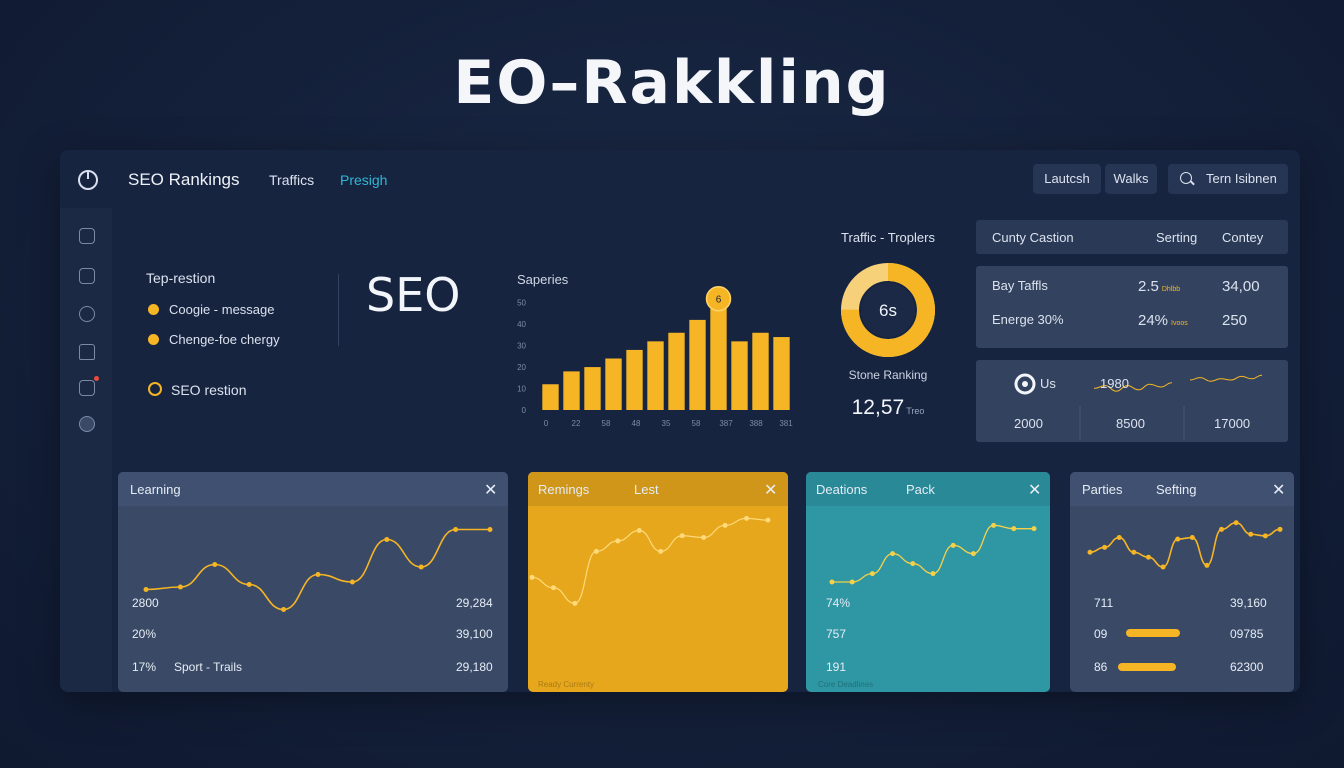 Image resolution: width=1344 pixels, height=768 pixels. Describe the element at coordinates (87, 352) in the screenshot. I see `lock-icon` at that location.